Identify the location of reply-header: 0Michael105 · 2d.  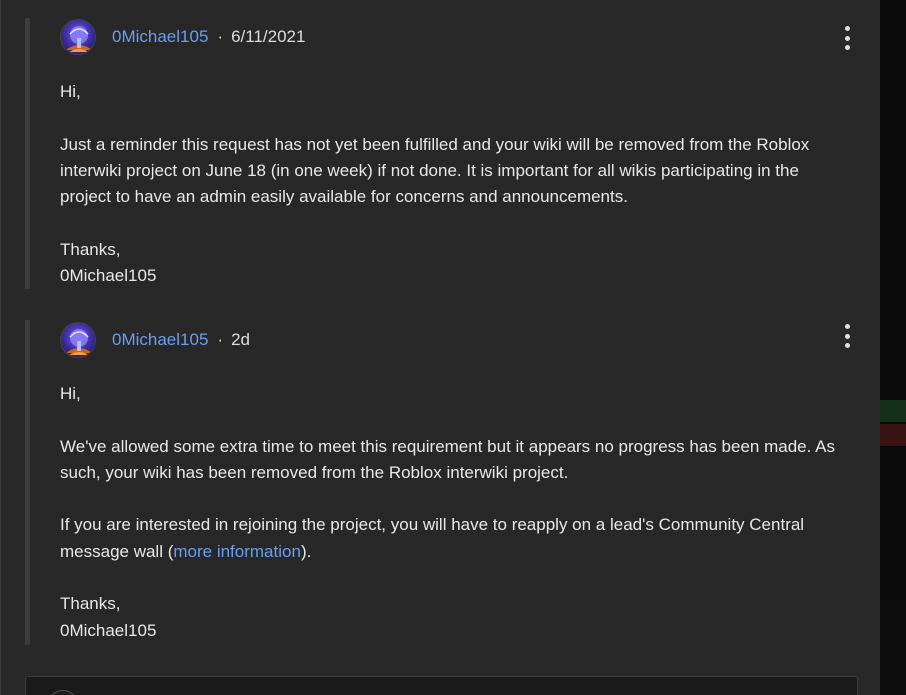
(155, 340).